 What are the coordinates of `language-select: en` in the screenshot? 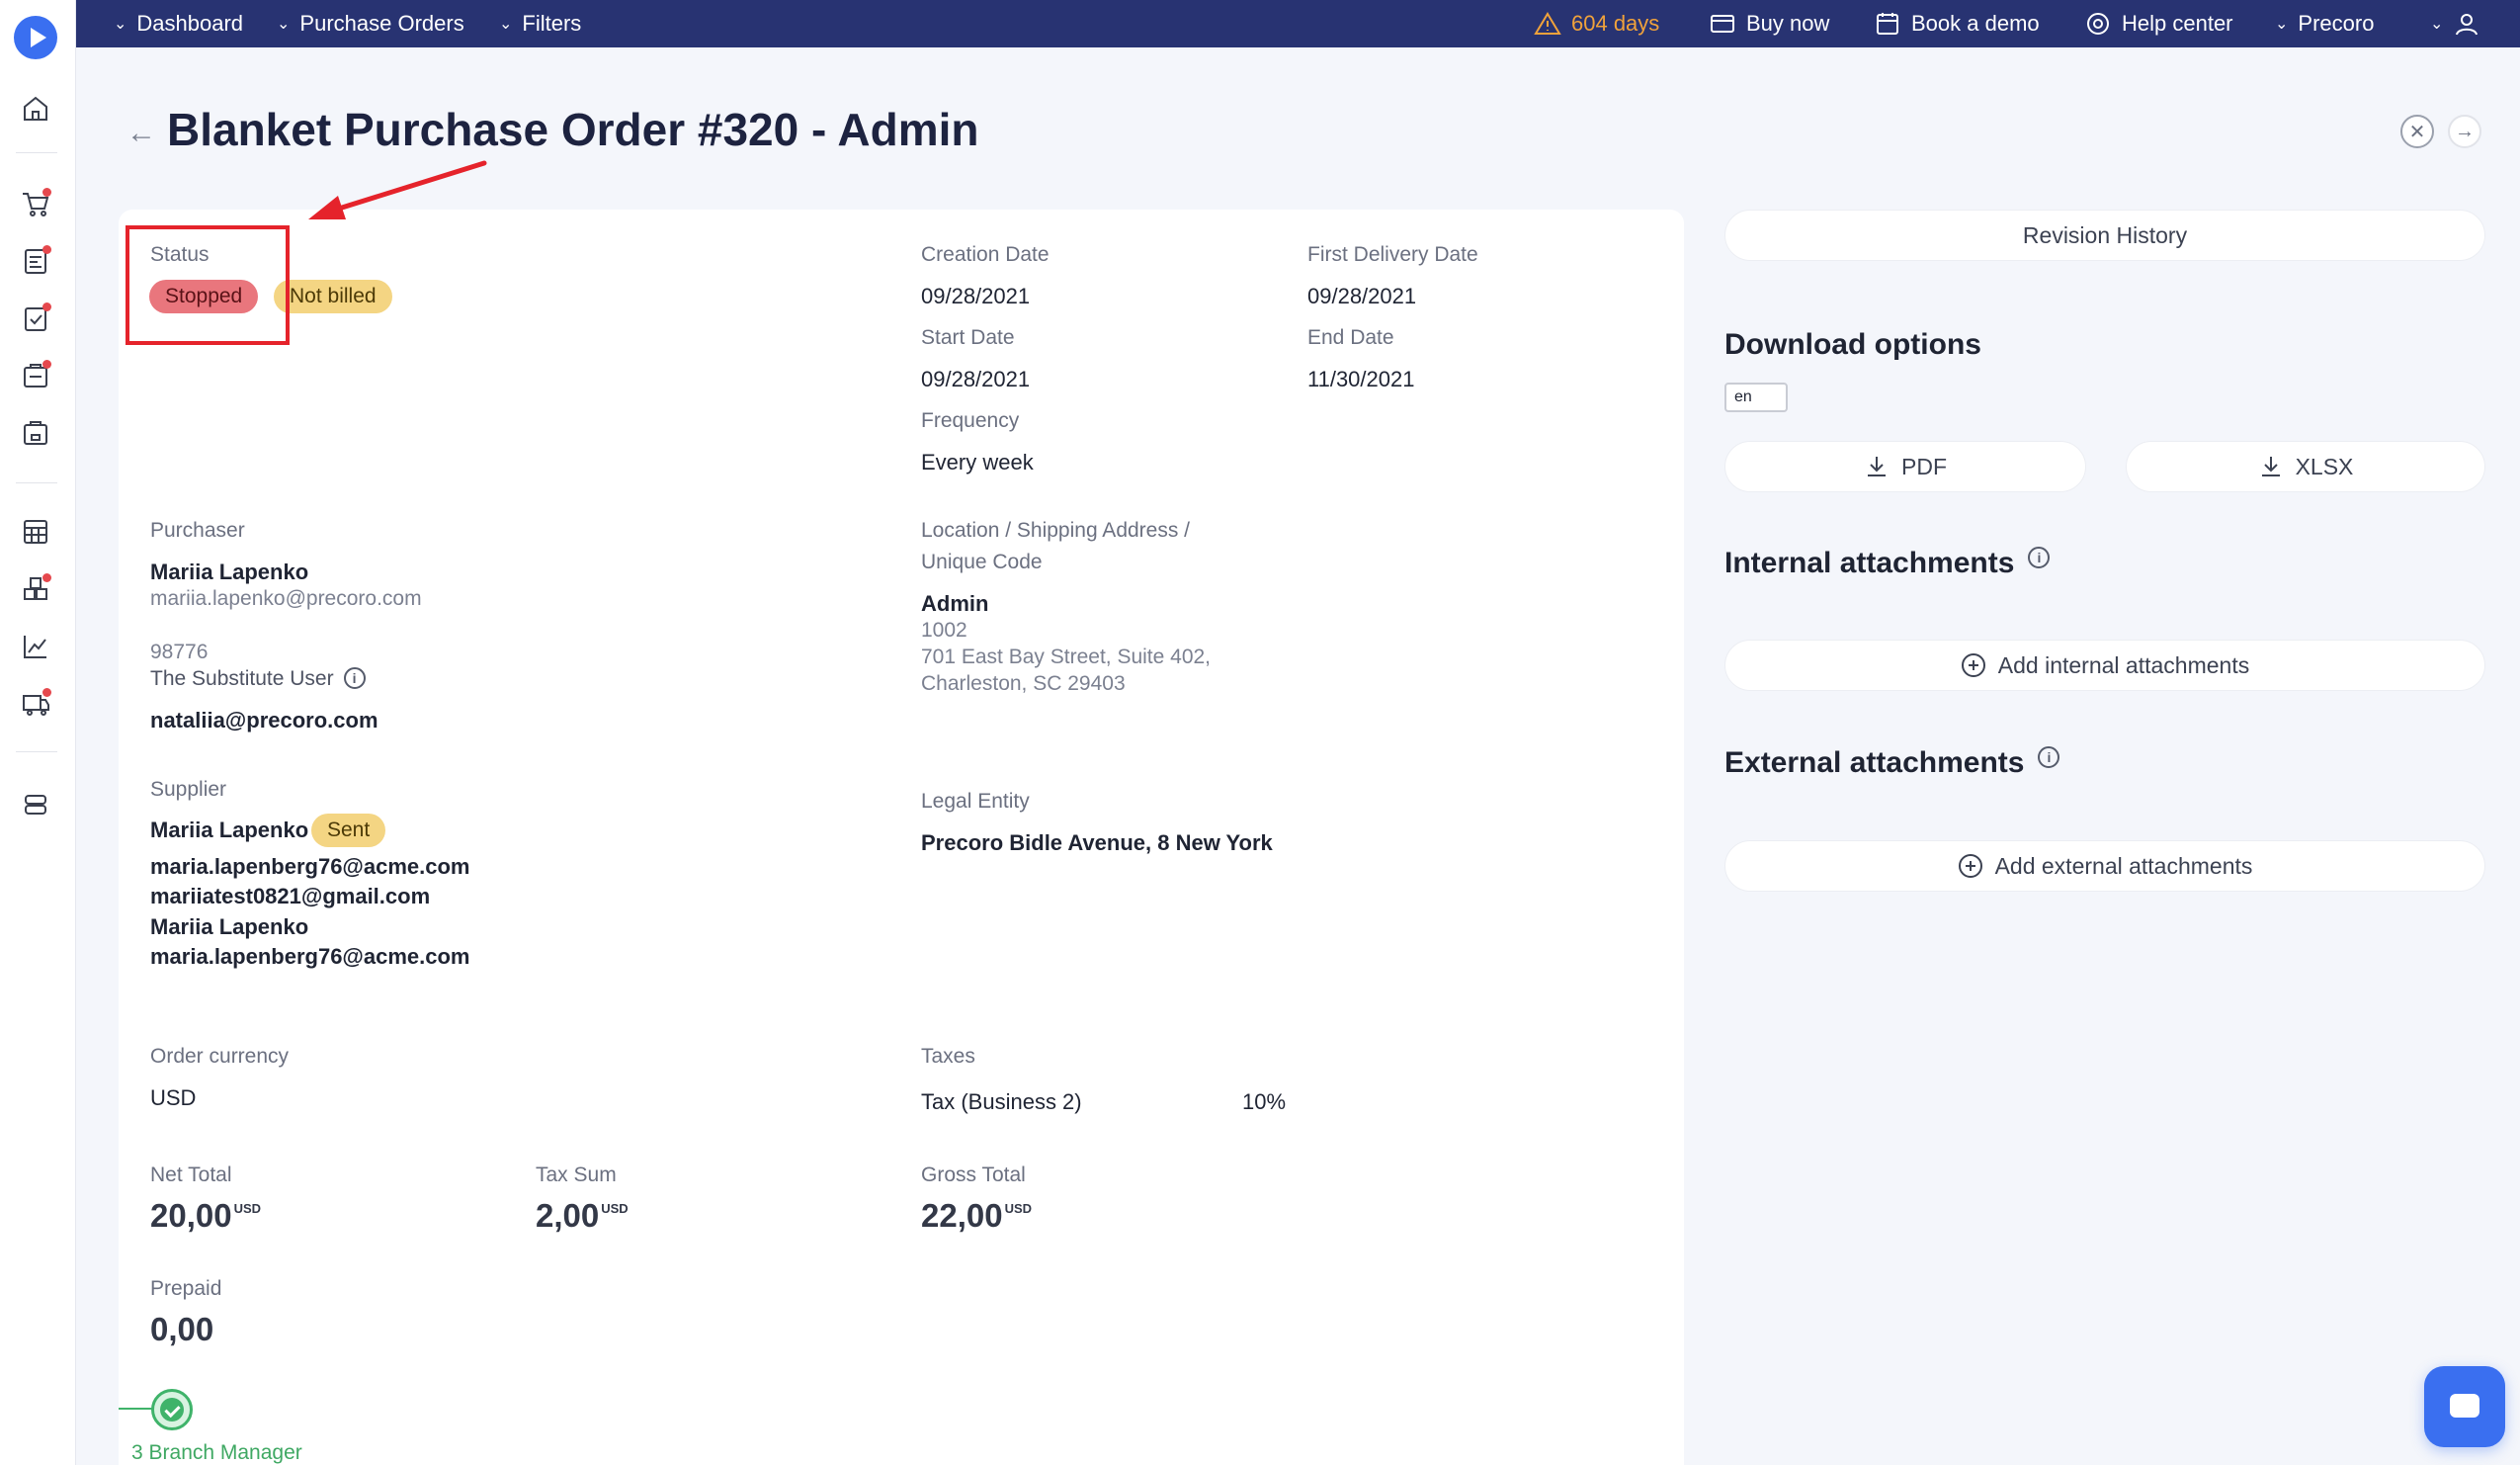 It's located at (1756, 397).